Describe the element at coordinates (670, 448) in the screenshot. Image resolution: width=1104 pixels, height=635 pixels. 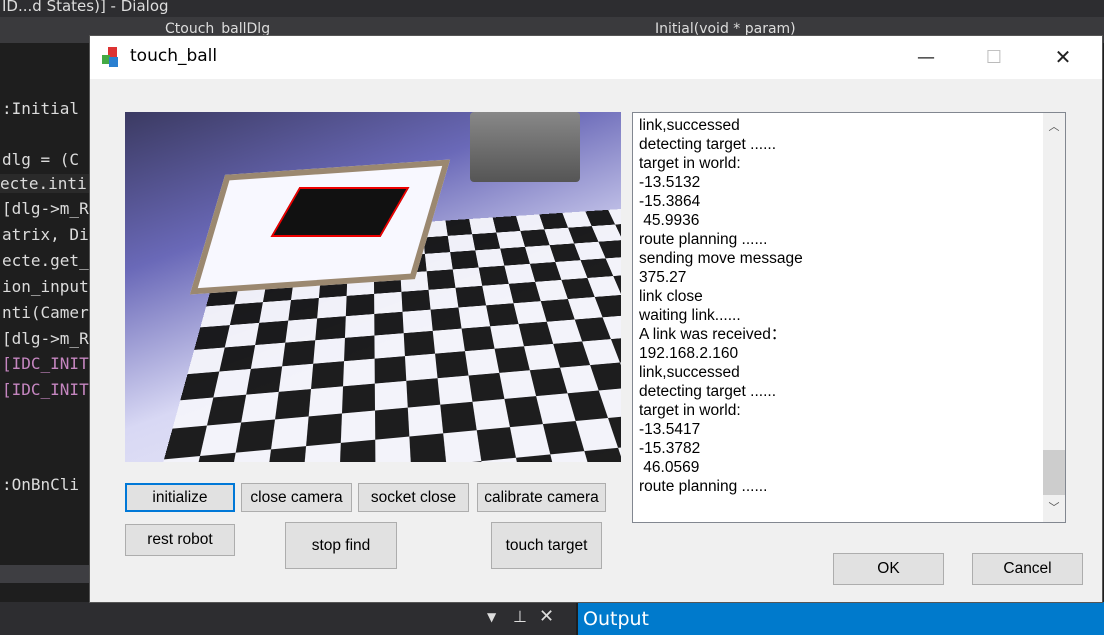
I see `log-line: -15.3782` at that location.